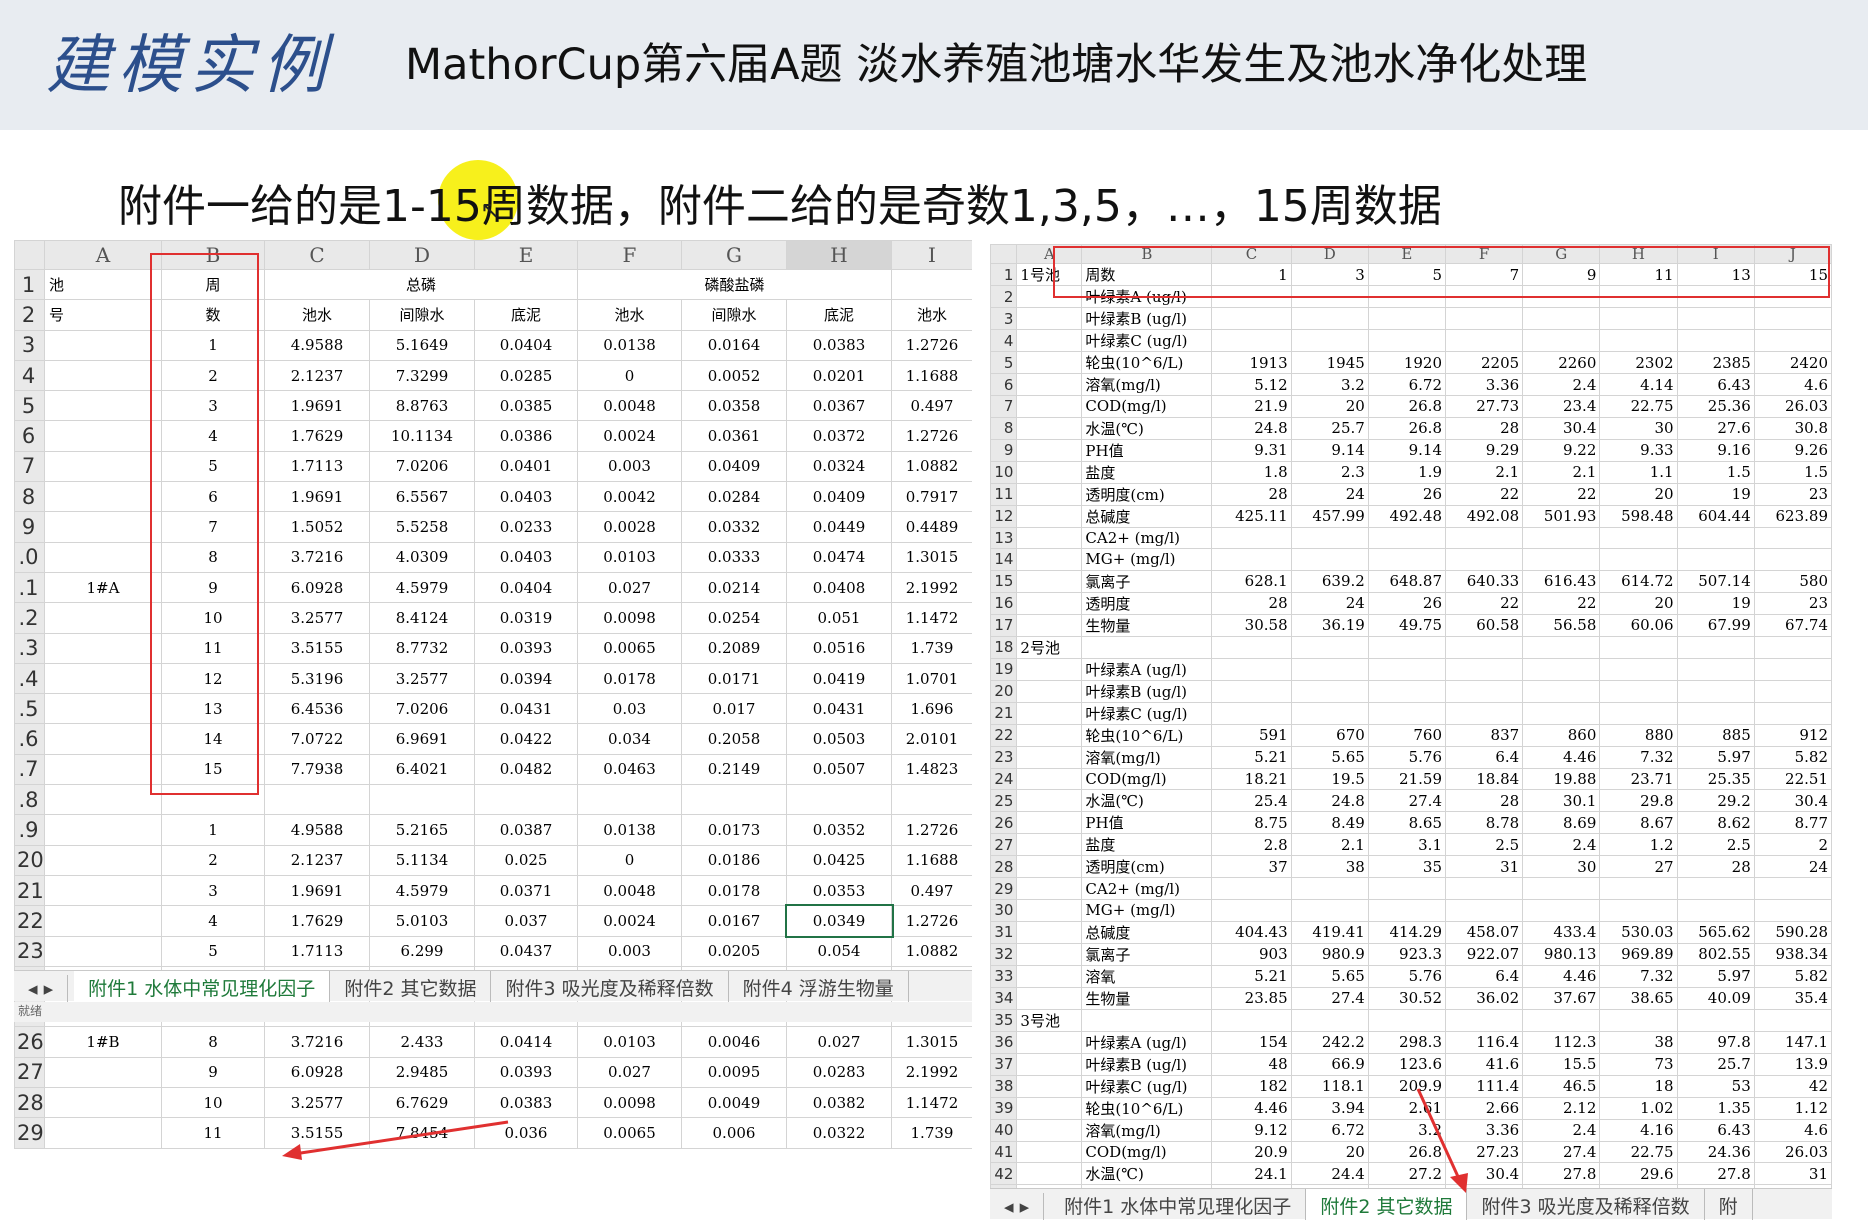 The height and width of the screenshot is (1225, 1868). Describe the element at coordinates (1638, 779) in the screenshot. I see `value-cell: 23.71` at that location.